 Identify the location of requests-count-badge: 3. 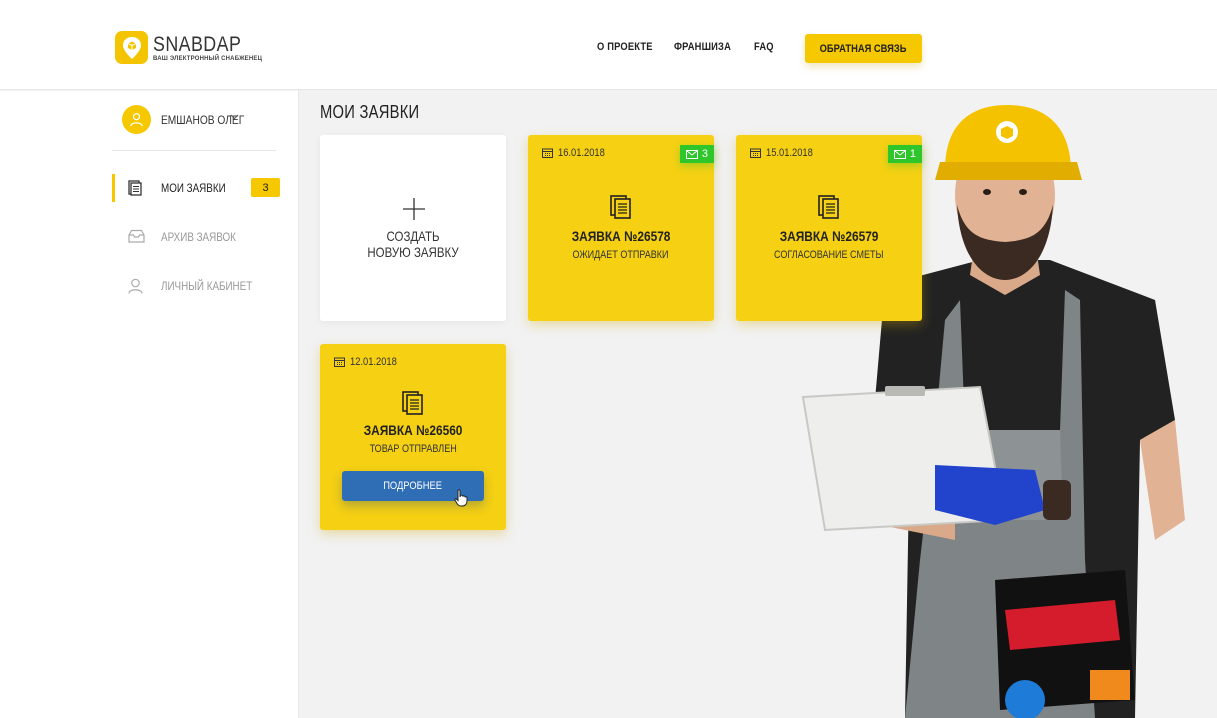
(265, 187).